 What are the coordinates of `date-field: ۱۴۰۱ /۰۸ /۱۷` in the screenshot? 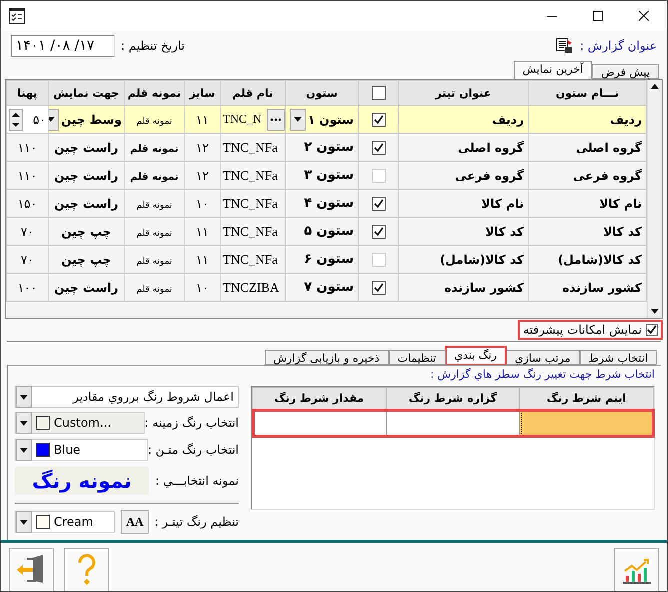 It's located at (63, 46).